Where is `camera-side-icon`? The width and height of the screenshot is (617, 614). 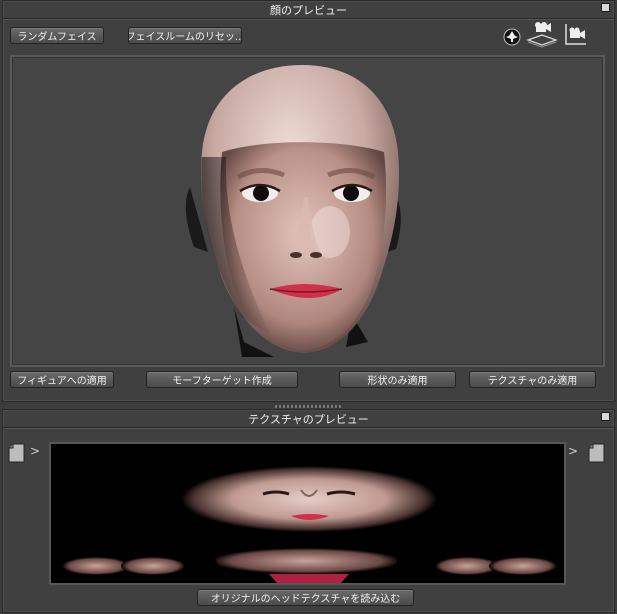 camera-side-icon is located at coordinates (576, 34).